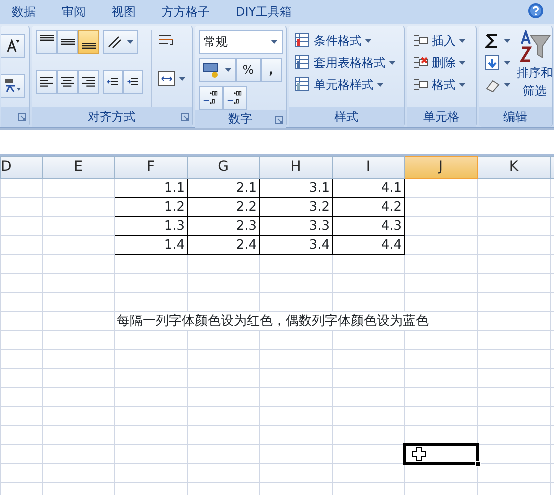  Describe the element at coordinates (516, 117) in the screenshot. I see `group-label: 编辑` at that location.